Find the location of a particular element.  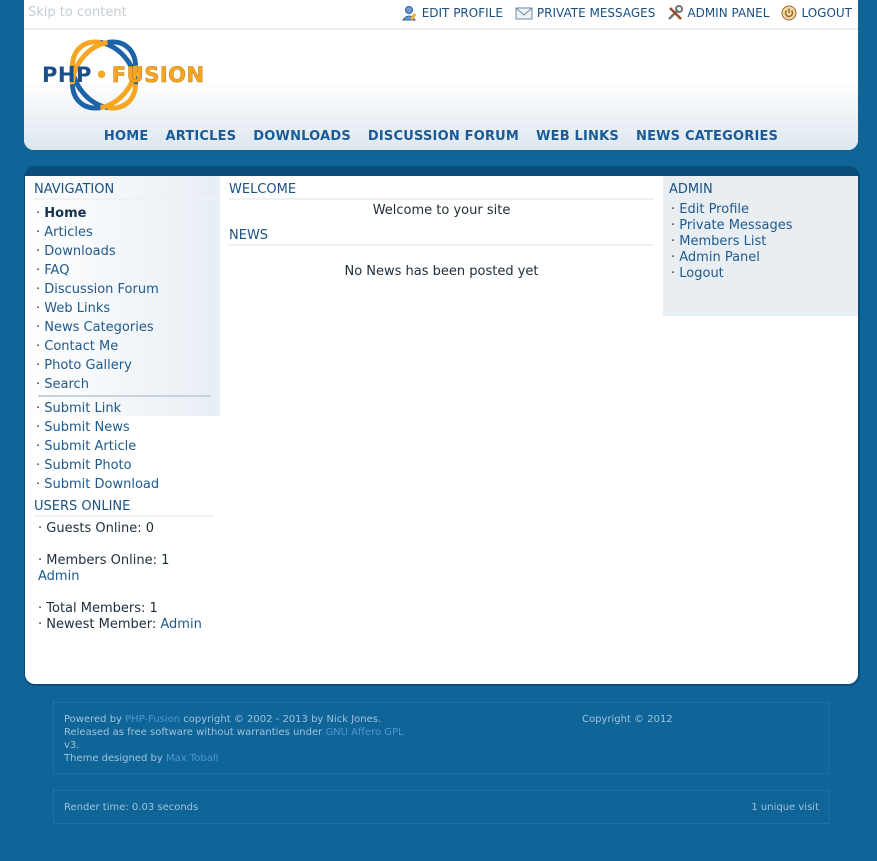

sidebar-item-web-links: · Web Links is located at coordinates (128, 308).